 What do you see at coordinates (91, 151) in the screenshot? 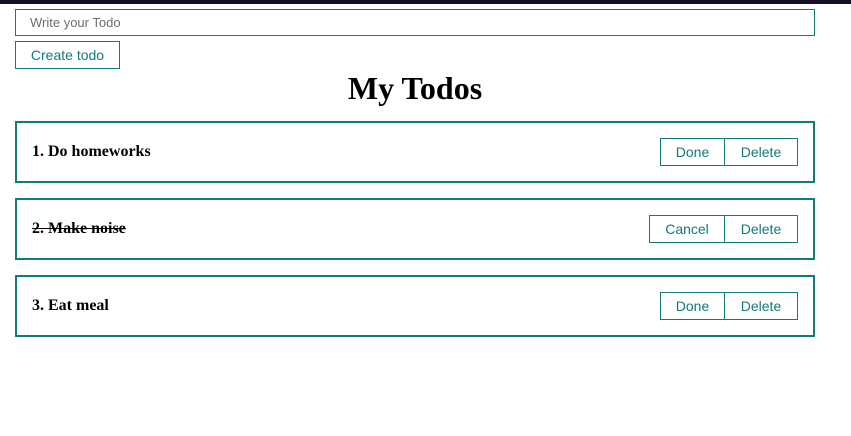
I see `todo-text: 1. Do homeworks` at bounding box center [91, 151].